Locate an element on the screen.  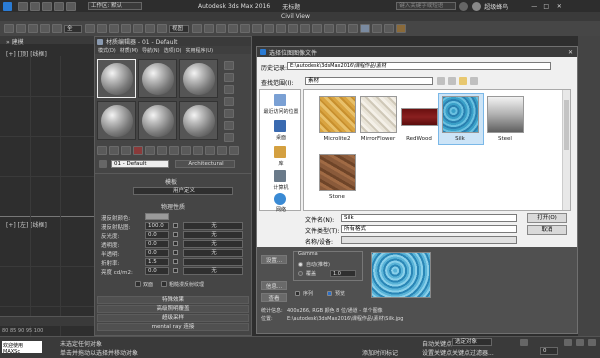
place-desktop: 桌面 is located at coordinates (281, 137).